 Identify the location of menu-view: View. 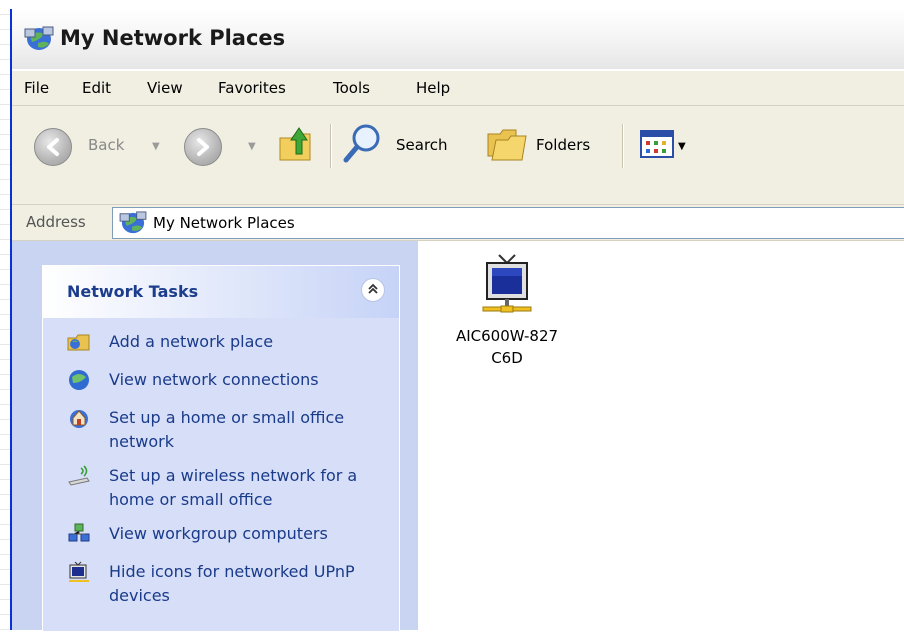
(165, 88).